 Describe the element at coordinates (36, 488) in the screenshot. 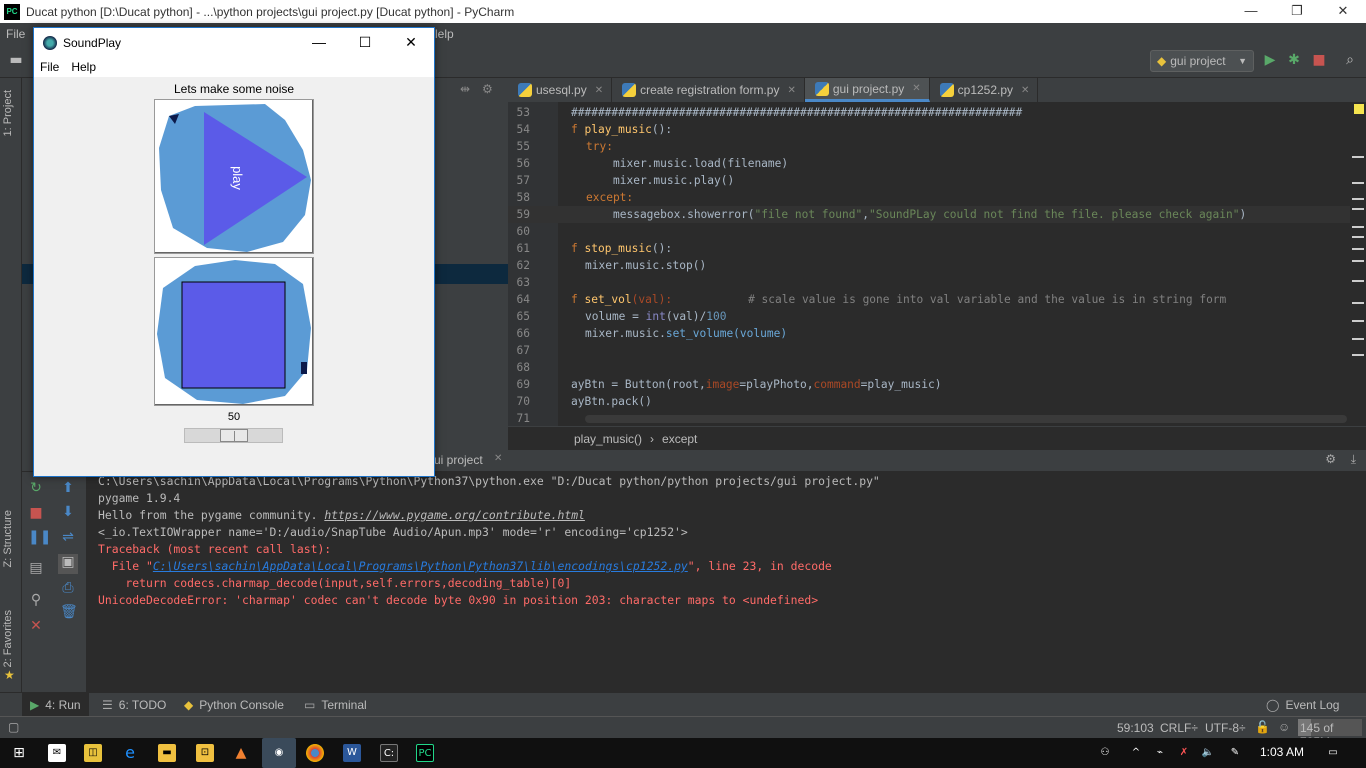

I see `rerun-icon: ↻` at that location.